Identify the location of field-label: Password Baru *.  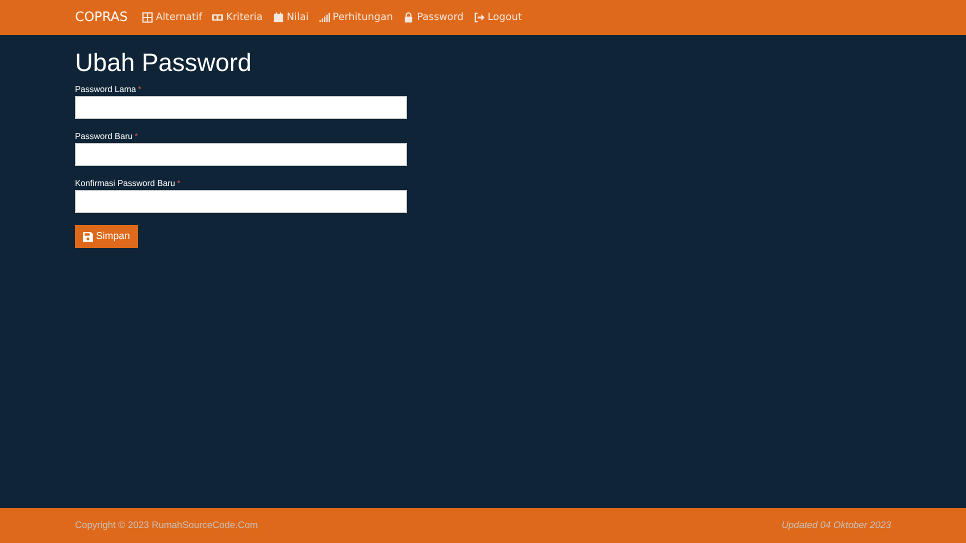
(107, 136).